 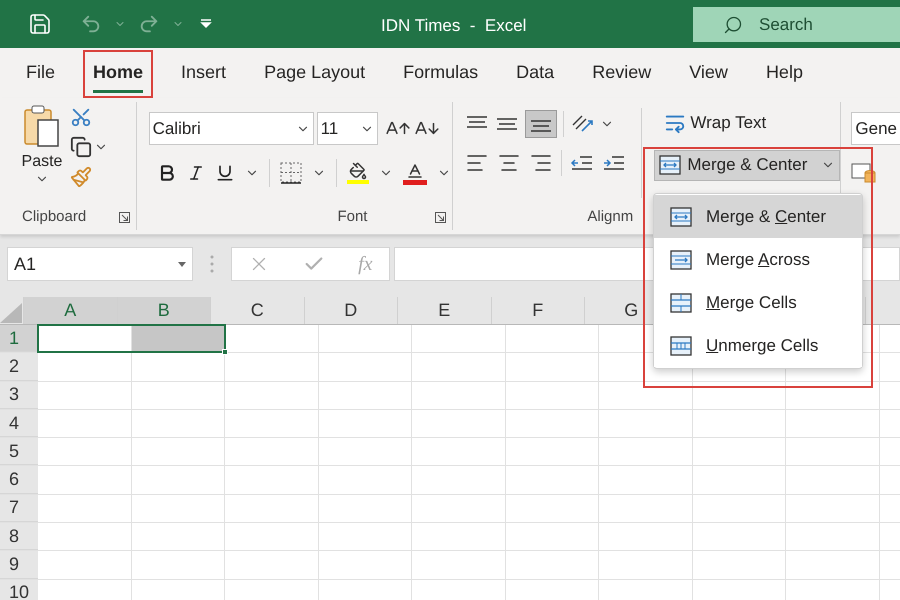 I want to click on row-header: 5, so click(x=19, y=452).